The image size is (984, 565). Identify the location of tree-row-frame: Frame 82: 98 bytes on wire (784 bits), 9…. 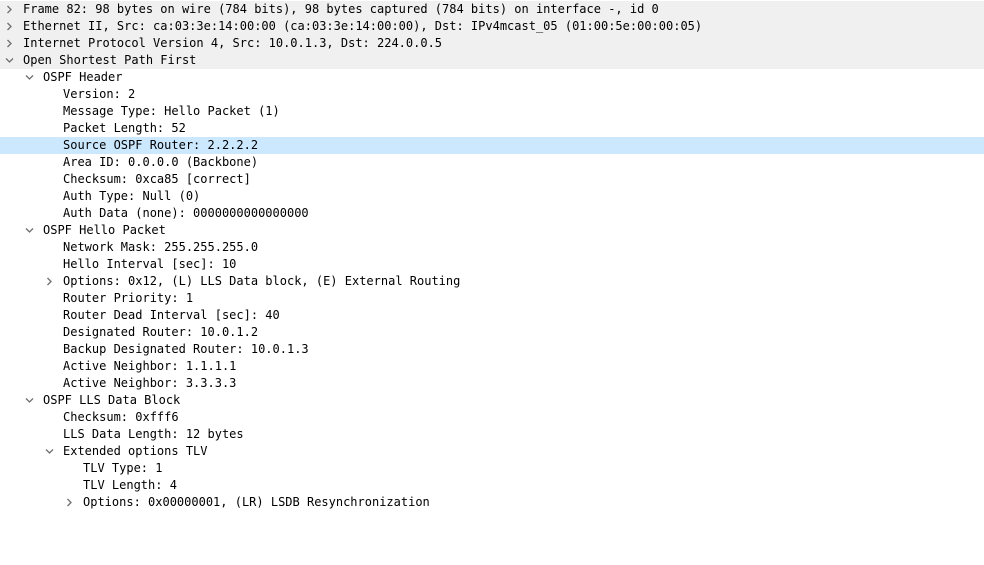
(492, 9).